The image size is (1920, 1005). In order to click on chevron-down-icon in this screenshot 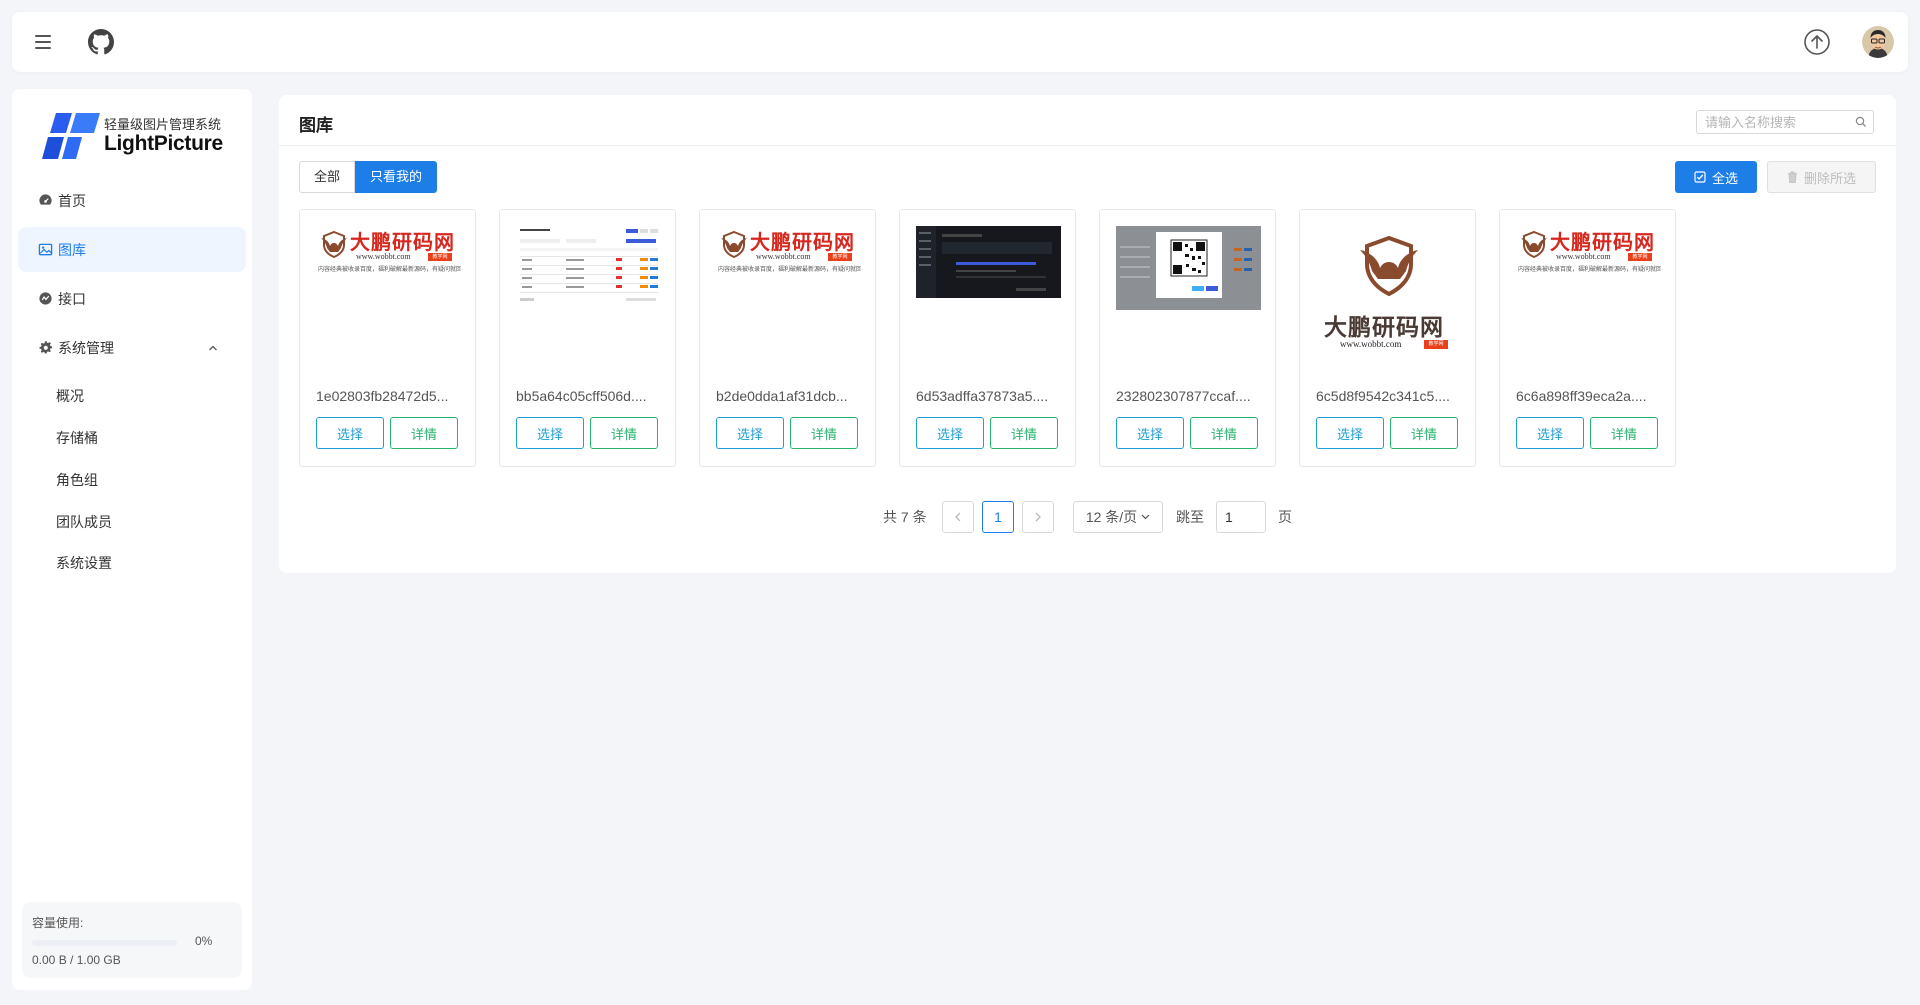, I will do `click(1145, 517)`.